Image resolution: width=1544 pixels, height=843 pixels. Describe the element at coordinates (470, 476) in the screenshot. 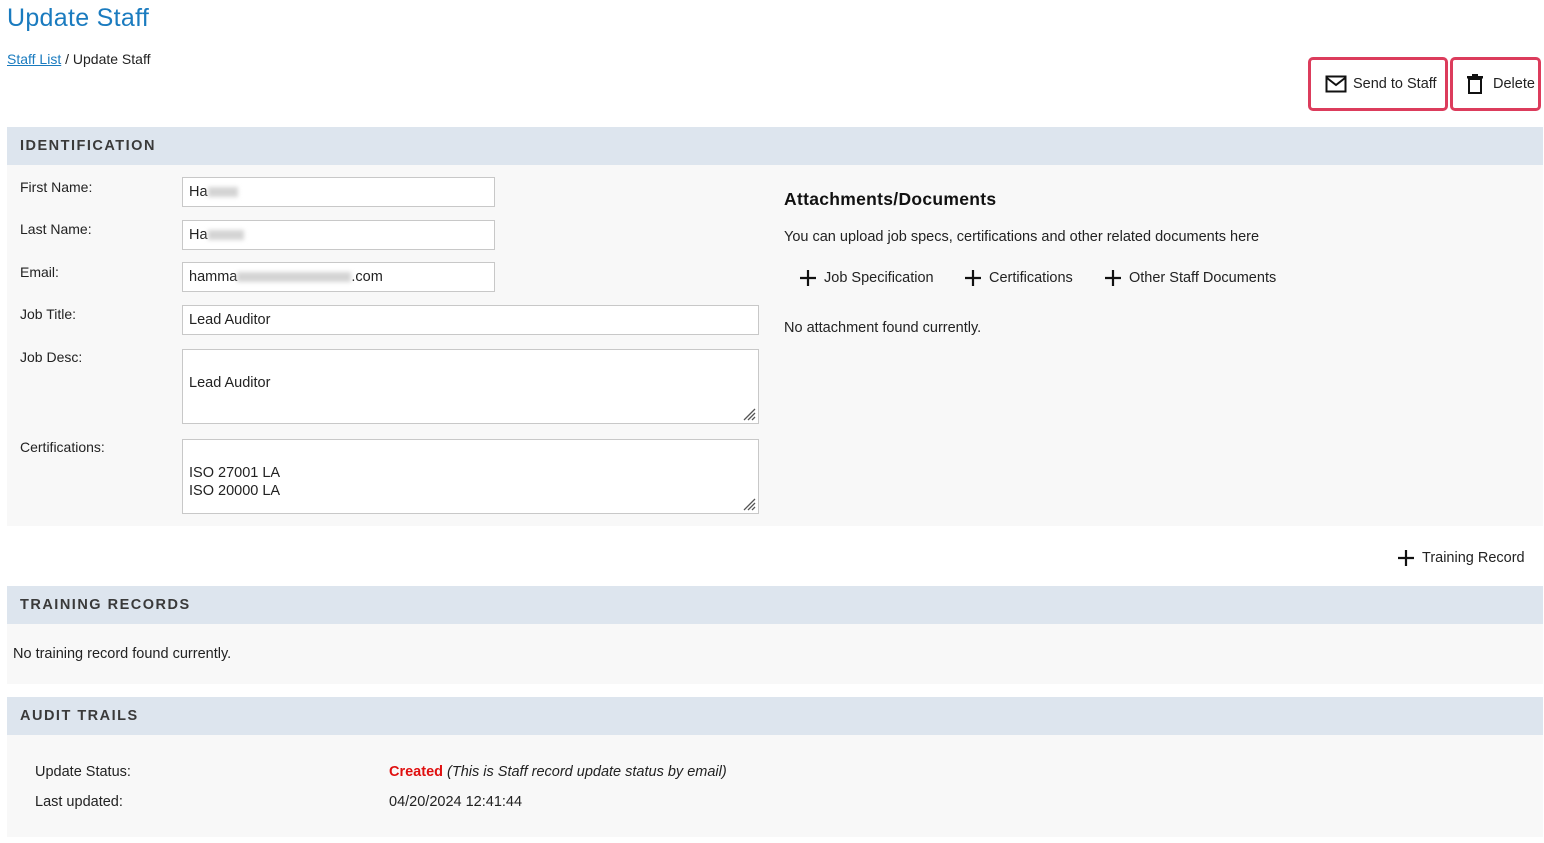

I see `certifications-textarea: ISO 27001 LA ISO 20000 LA` at that location.